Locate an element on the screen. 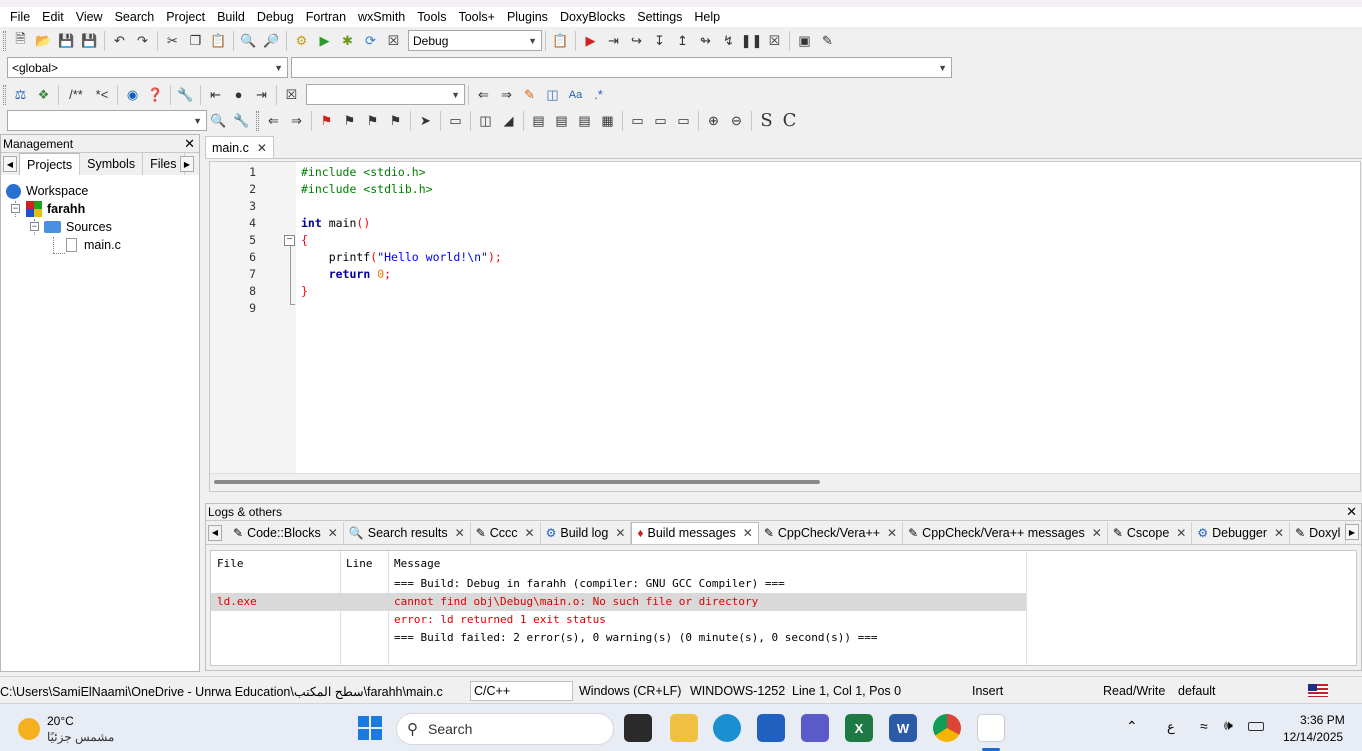 The width and height of the screenshot is (1362, 751). menu-plugins: Plugins is located at coordinates (527, 17).